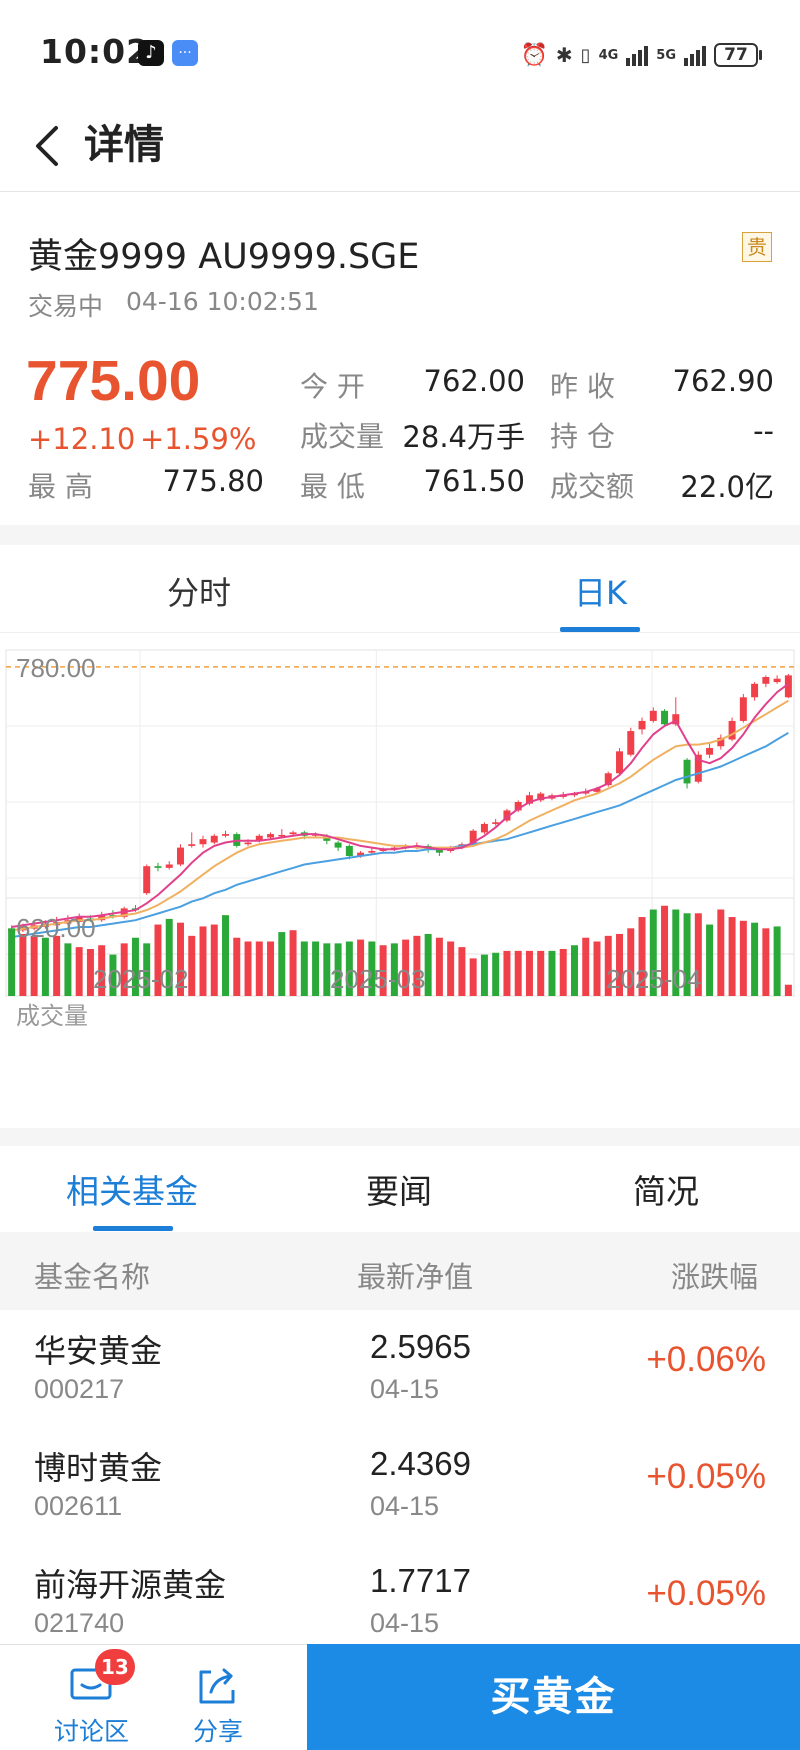  I want to click on vibrate-icon: ▯, so click(585, 55).